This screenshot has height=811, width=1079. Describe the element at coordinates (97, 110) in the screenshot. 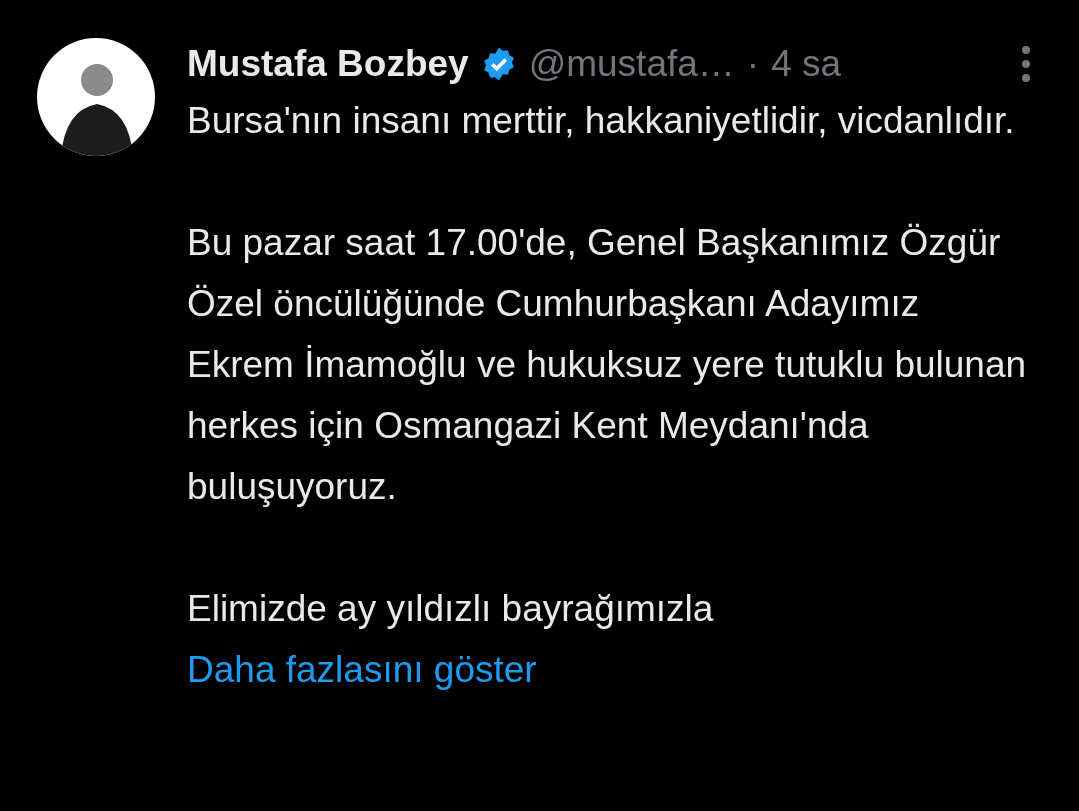

I see `person-silhouette-icon` at that location.